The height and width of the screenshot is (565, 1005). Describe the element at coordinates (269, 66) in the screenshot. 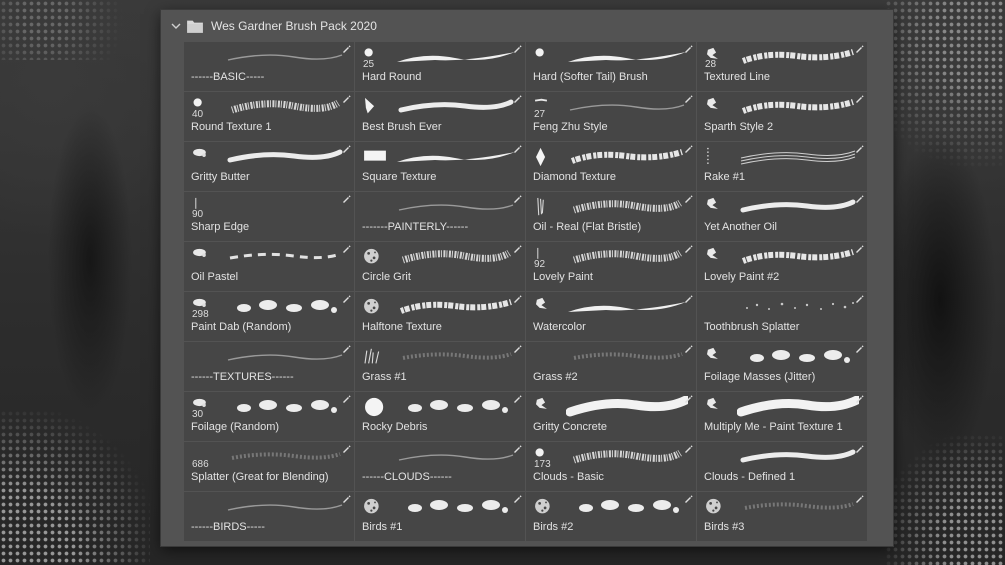

I see `brush-preset: ------BASIC-----` at that location.